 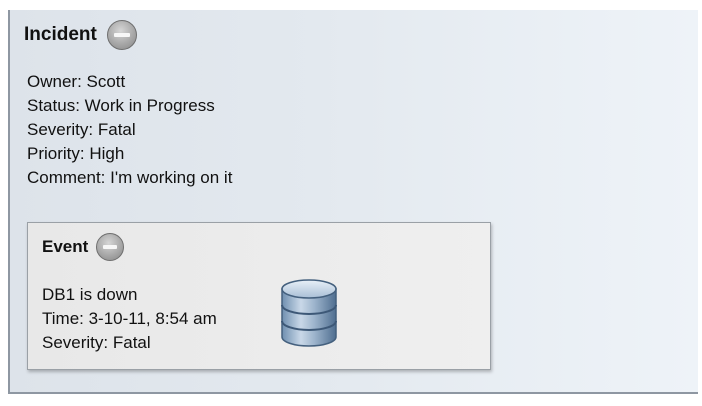 What do you see at coordinates (130, 177) in the screenshot?
I see `incident-comment: Comment: I'm working on it` at bounding box center [130, 177].